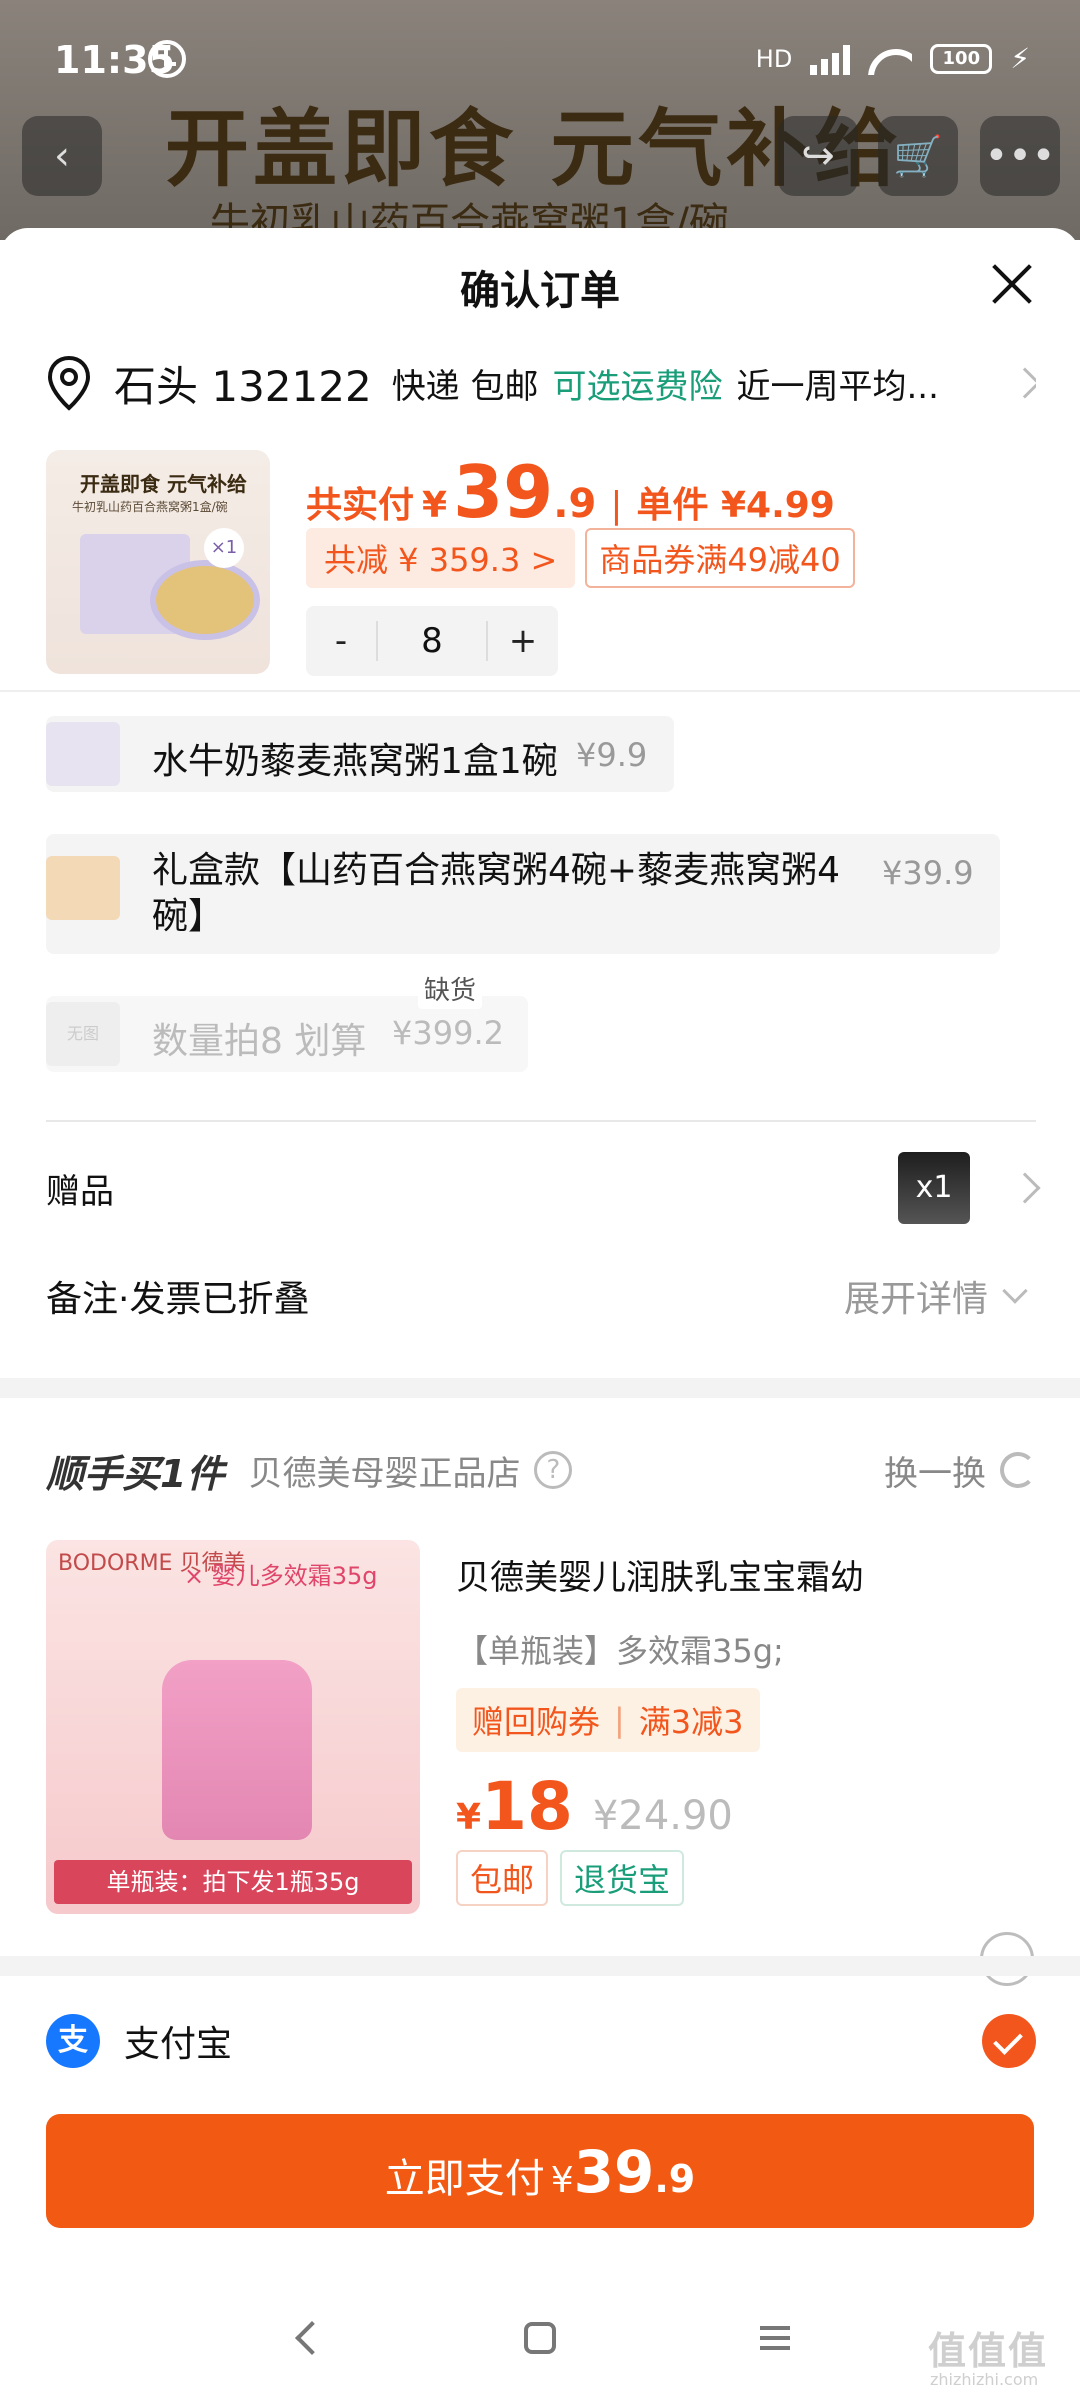  Describe the element at coordinates (312, 2338) in the screenshot. I see `nav-back-icon` at that location.